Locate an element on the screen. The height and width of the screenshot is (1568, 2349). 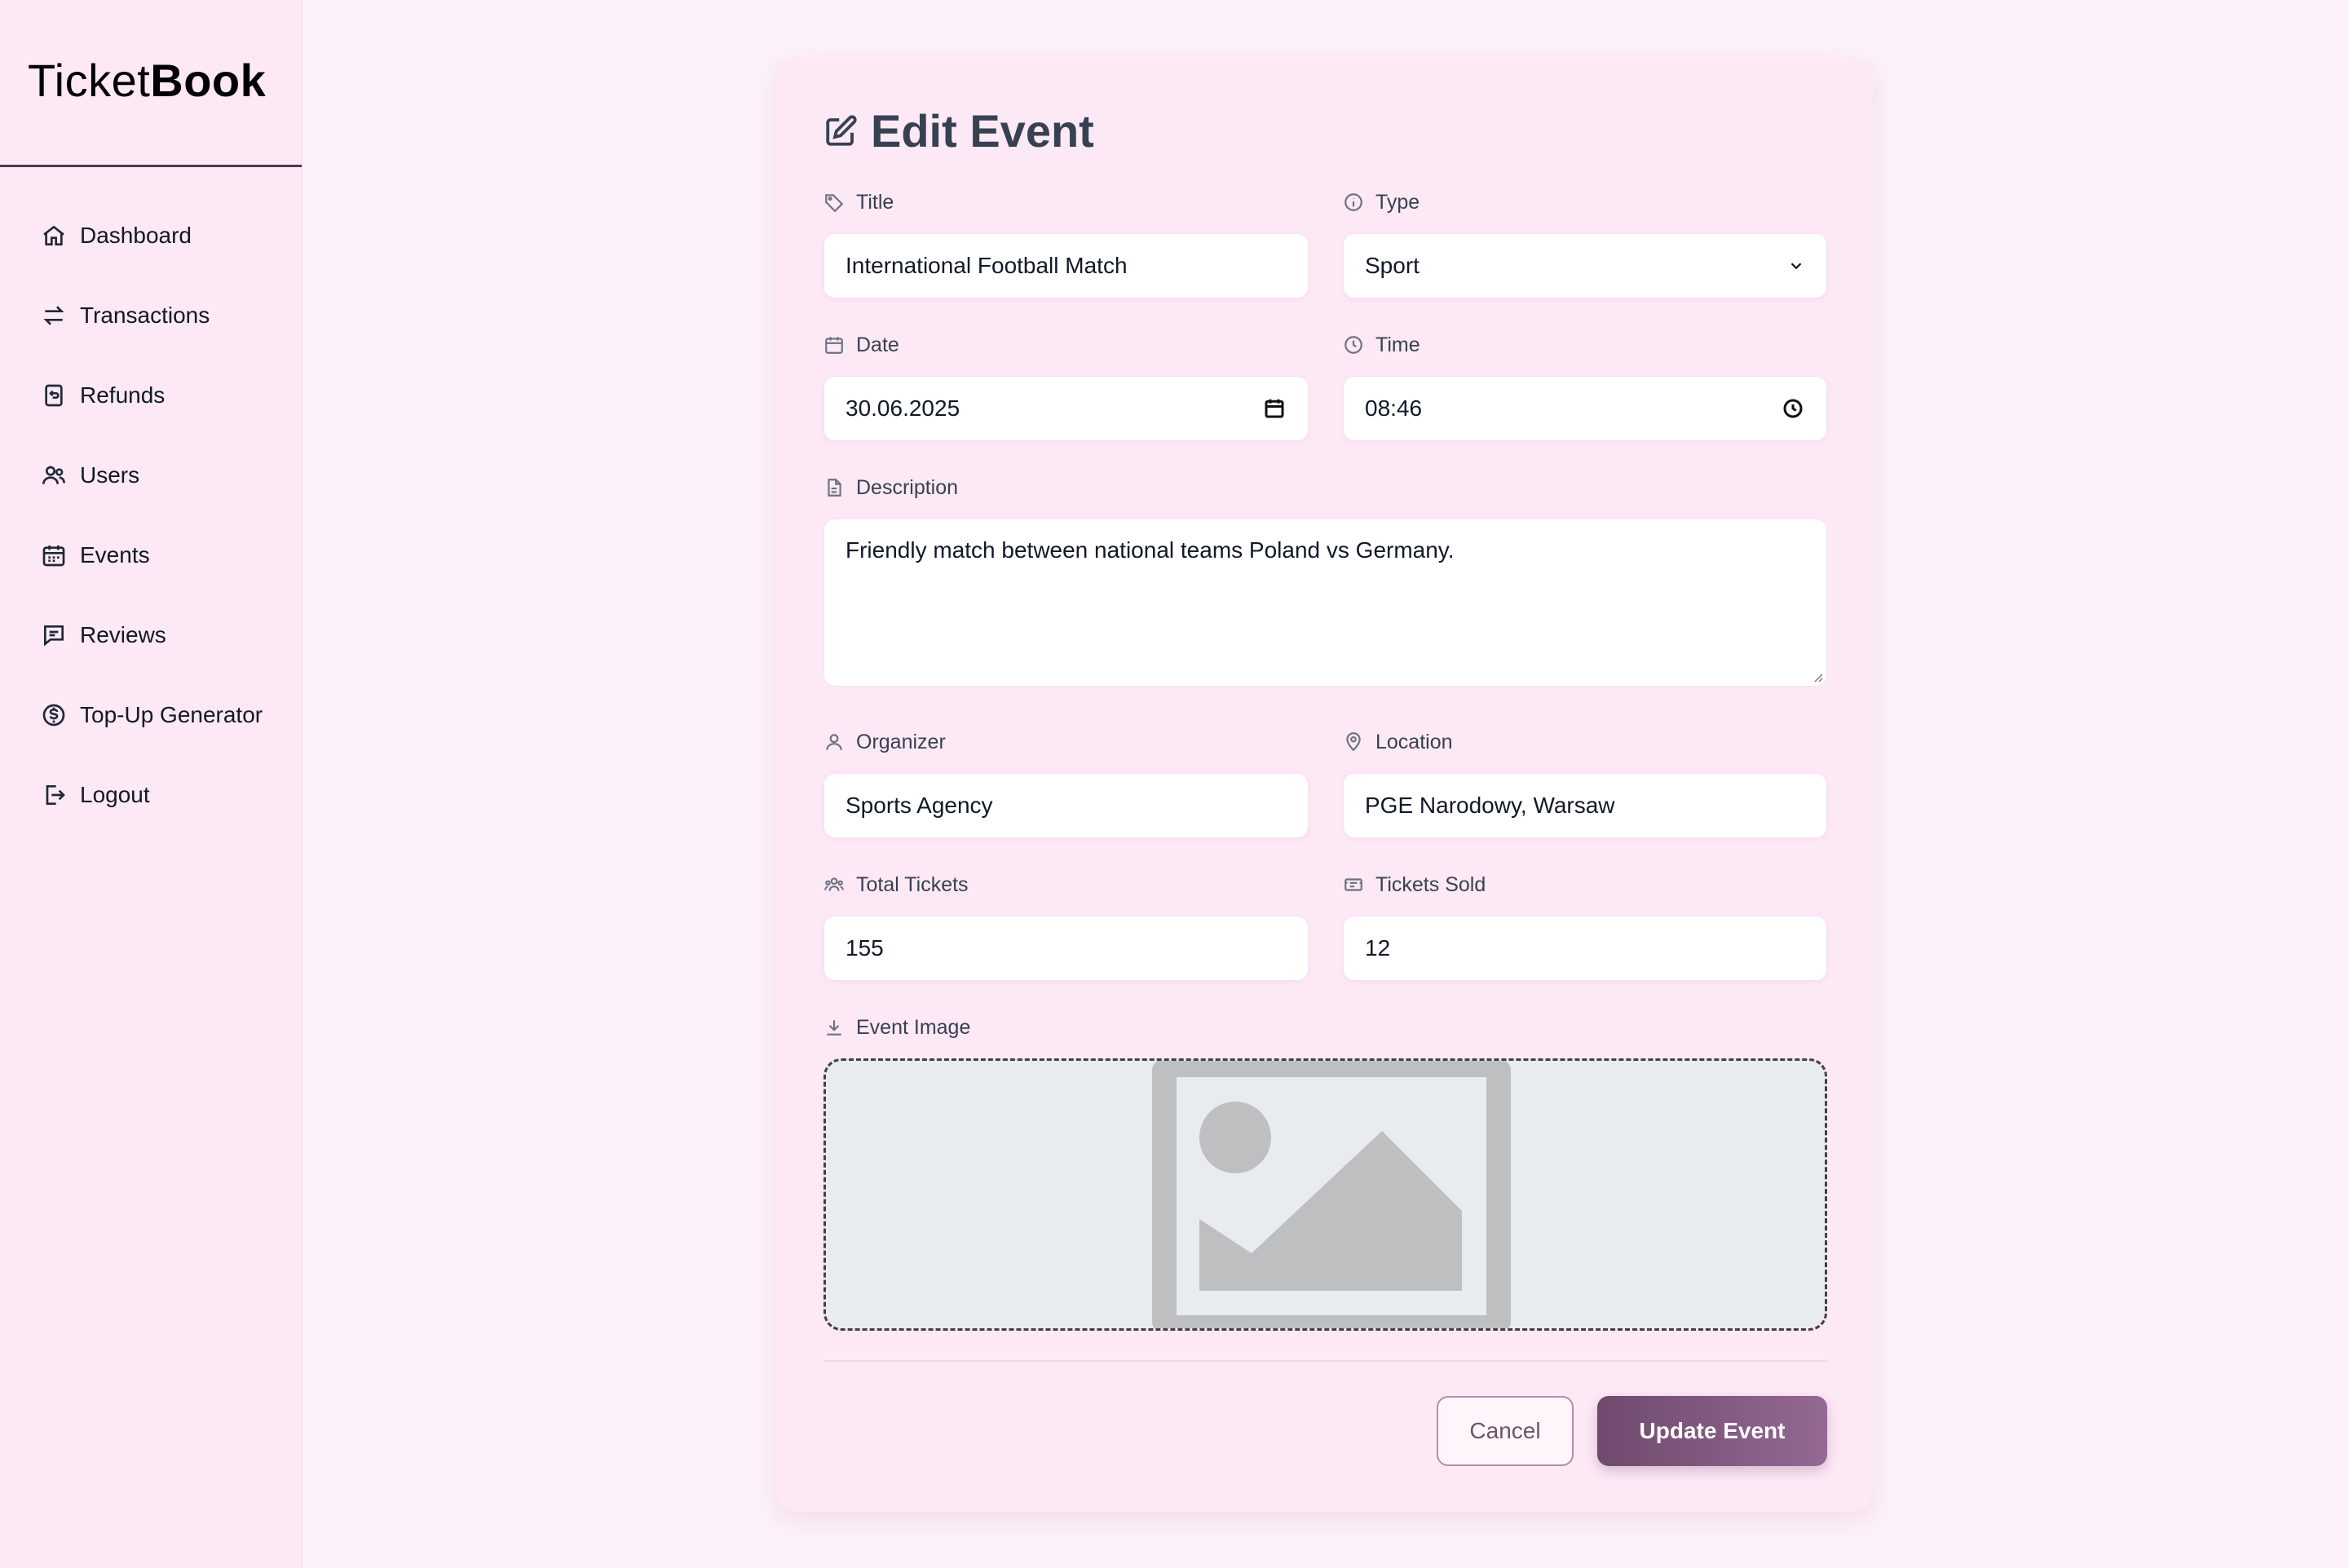
tickets-sold-input: 12 is located at coordinates (1585, 949).